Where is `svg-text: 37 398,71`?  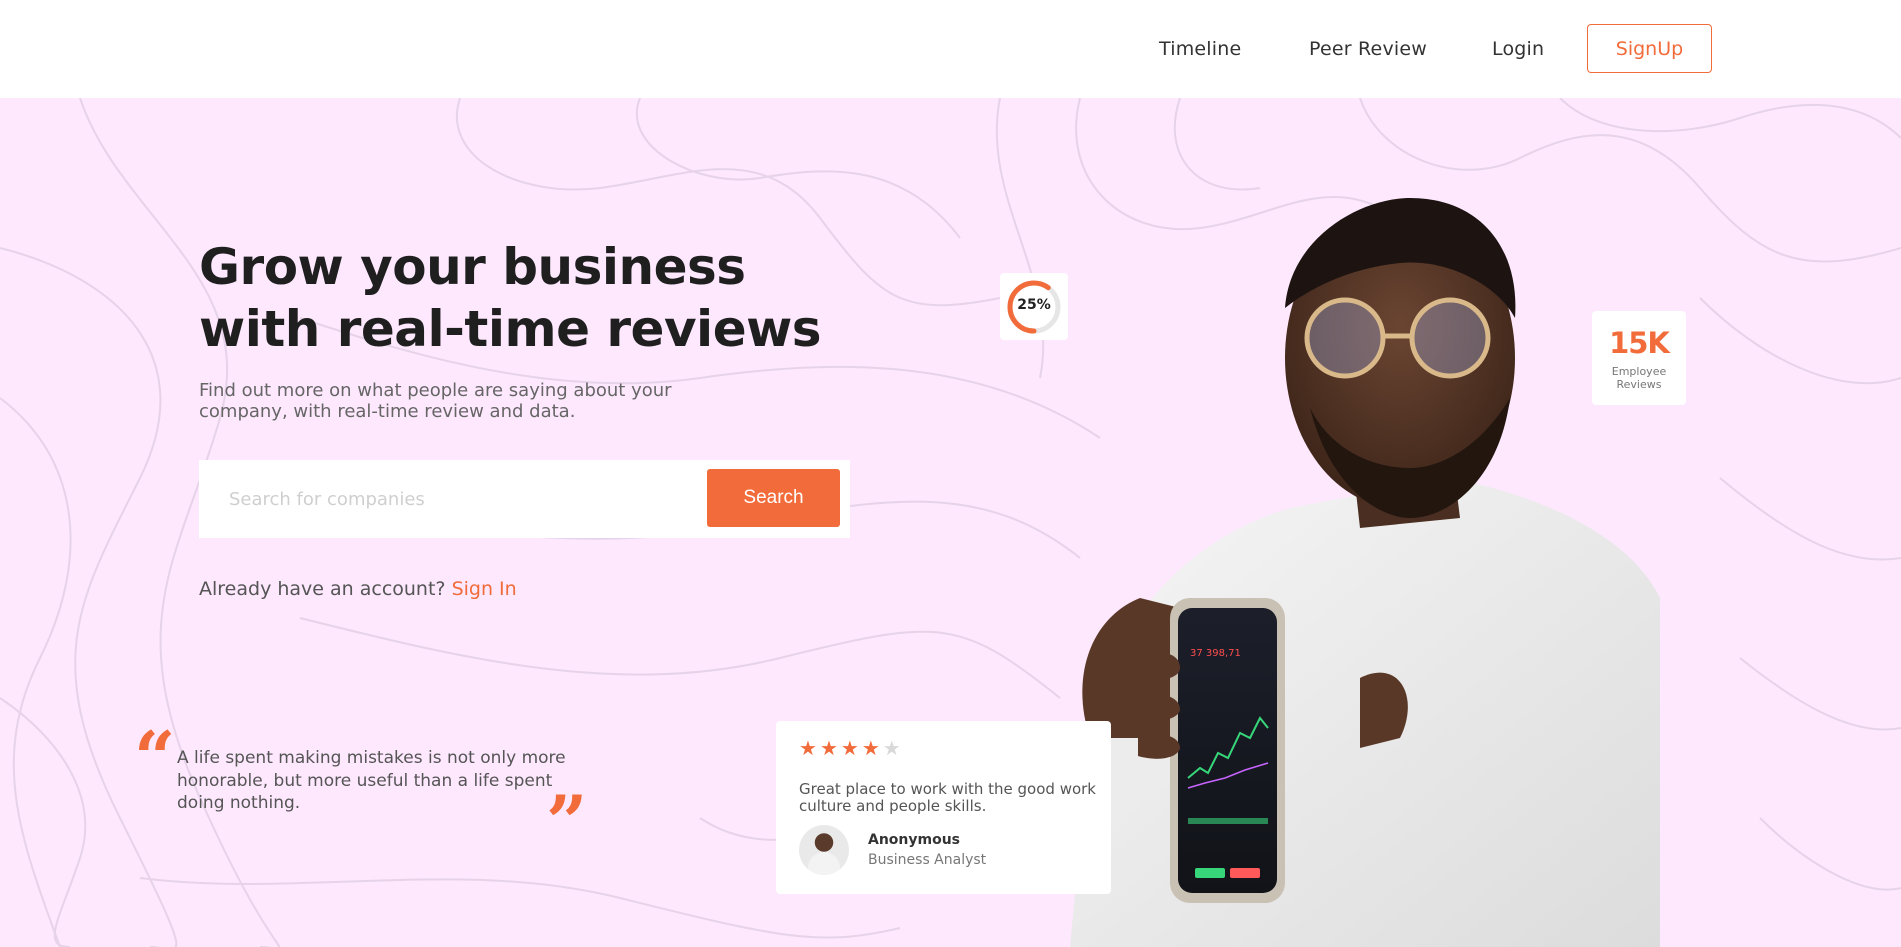 svg-text: 37 398,71 is located at coordinates (1215, 653).